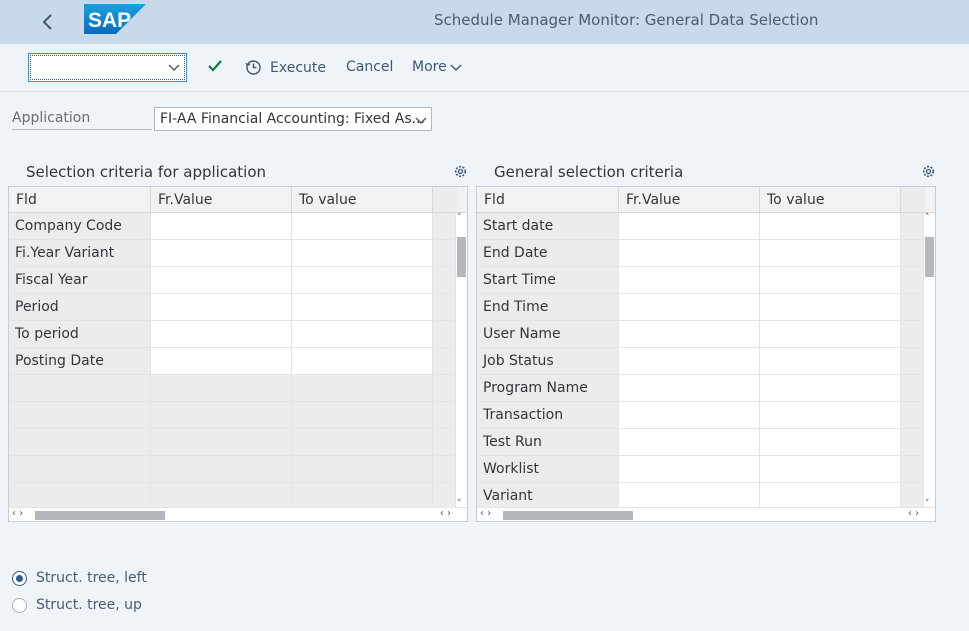 The width and height of the screenshot is (969, 631). What do you see at coordinates (48, 22) in the screenshot?
I see `back-button` at bounding box center [48, 22].